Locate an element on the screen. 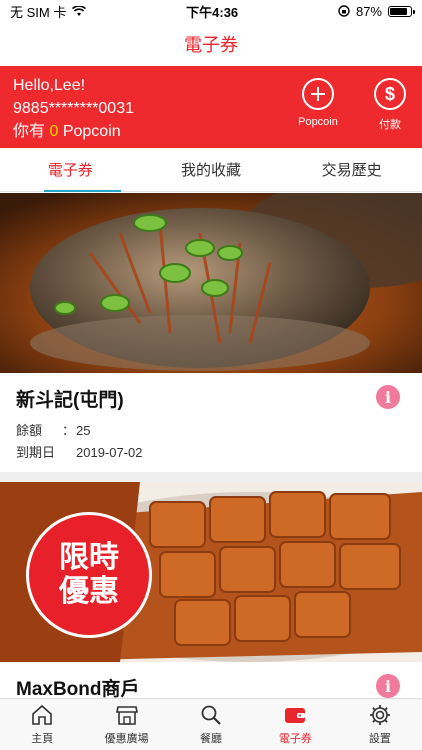 The image size is (422, 750). page-title: 電子券 is located at coordinates (211, 45).